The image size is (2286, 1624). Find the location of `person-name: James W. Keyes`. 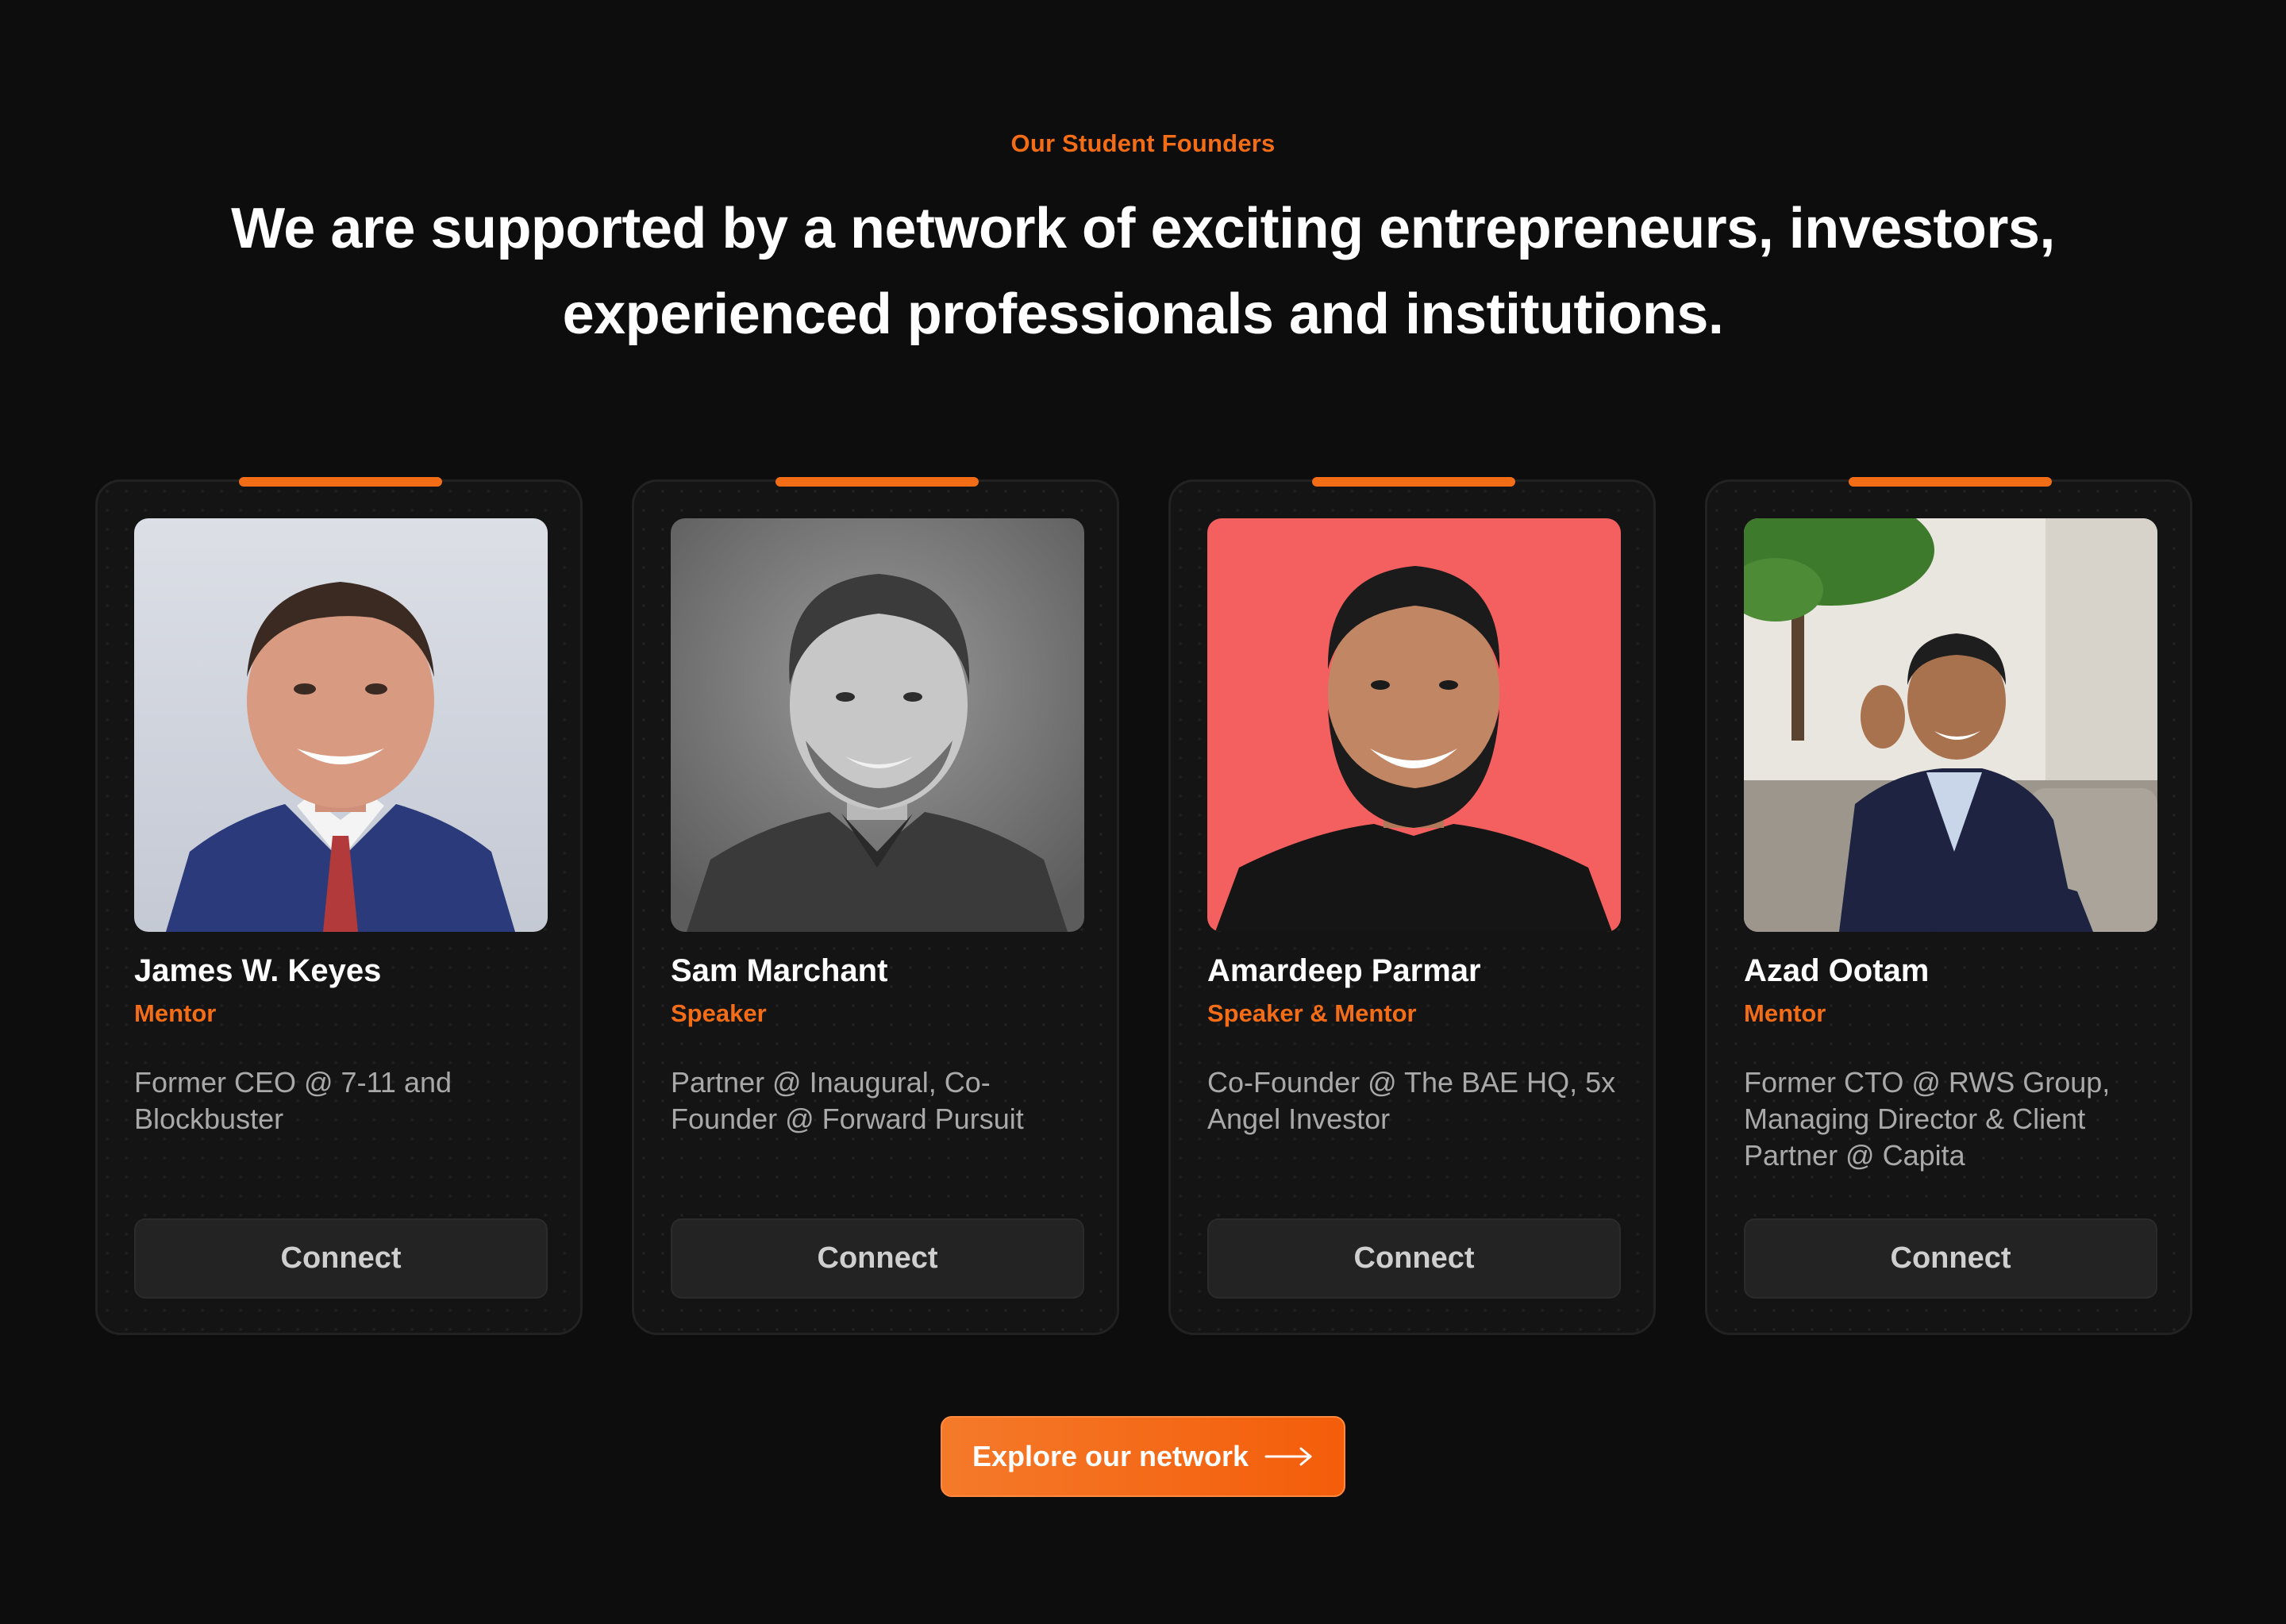

person-name: James W. Keyes is located at coordinates (258, 970).